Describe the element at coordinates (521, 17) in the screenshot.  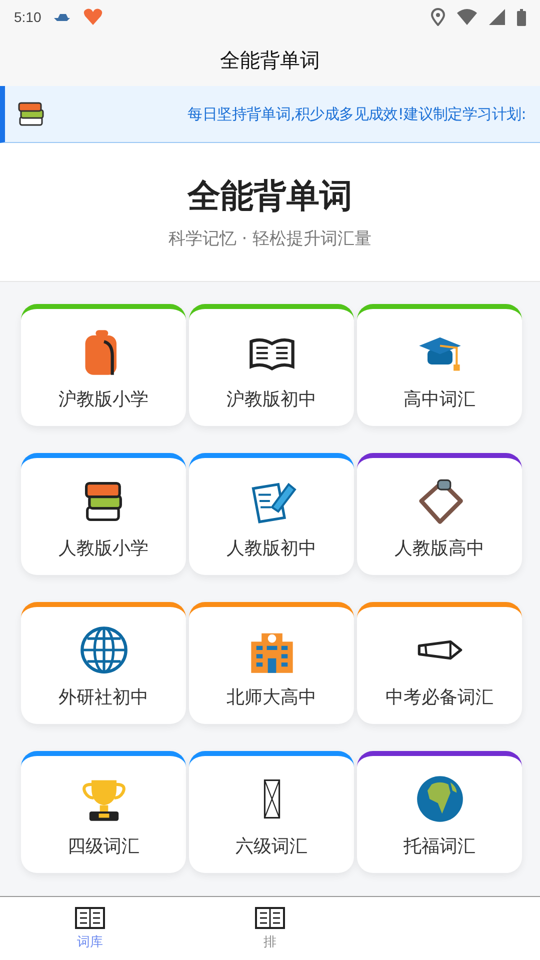
I see `battery-icon` at that location.